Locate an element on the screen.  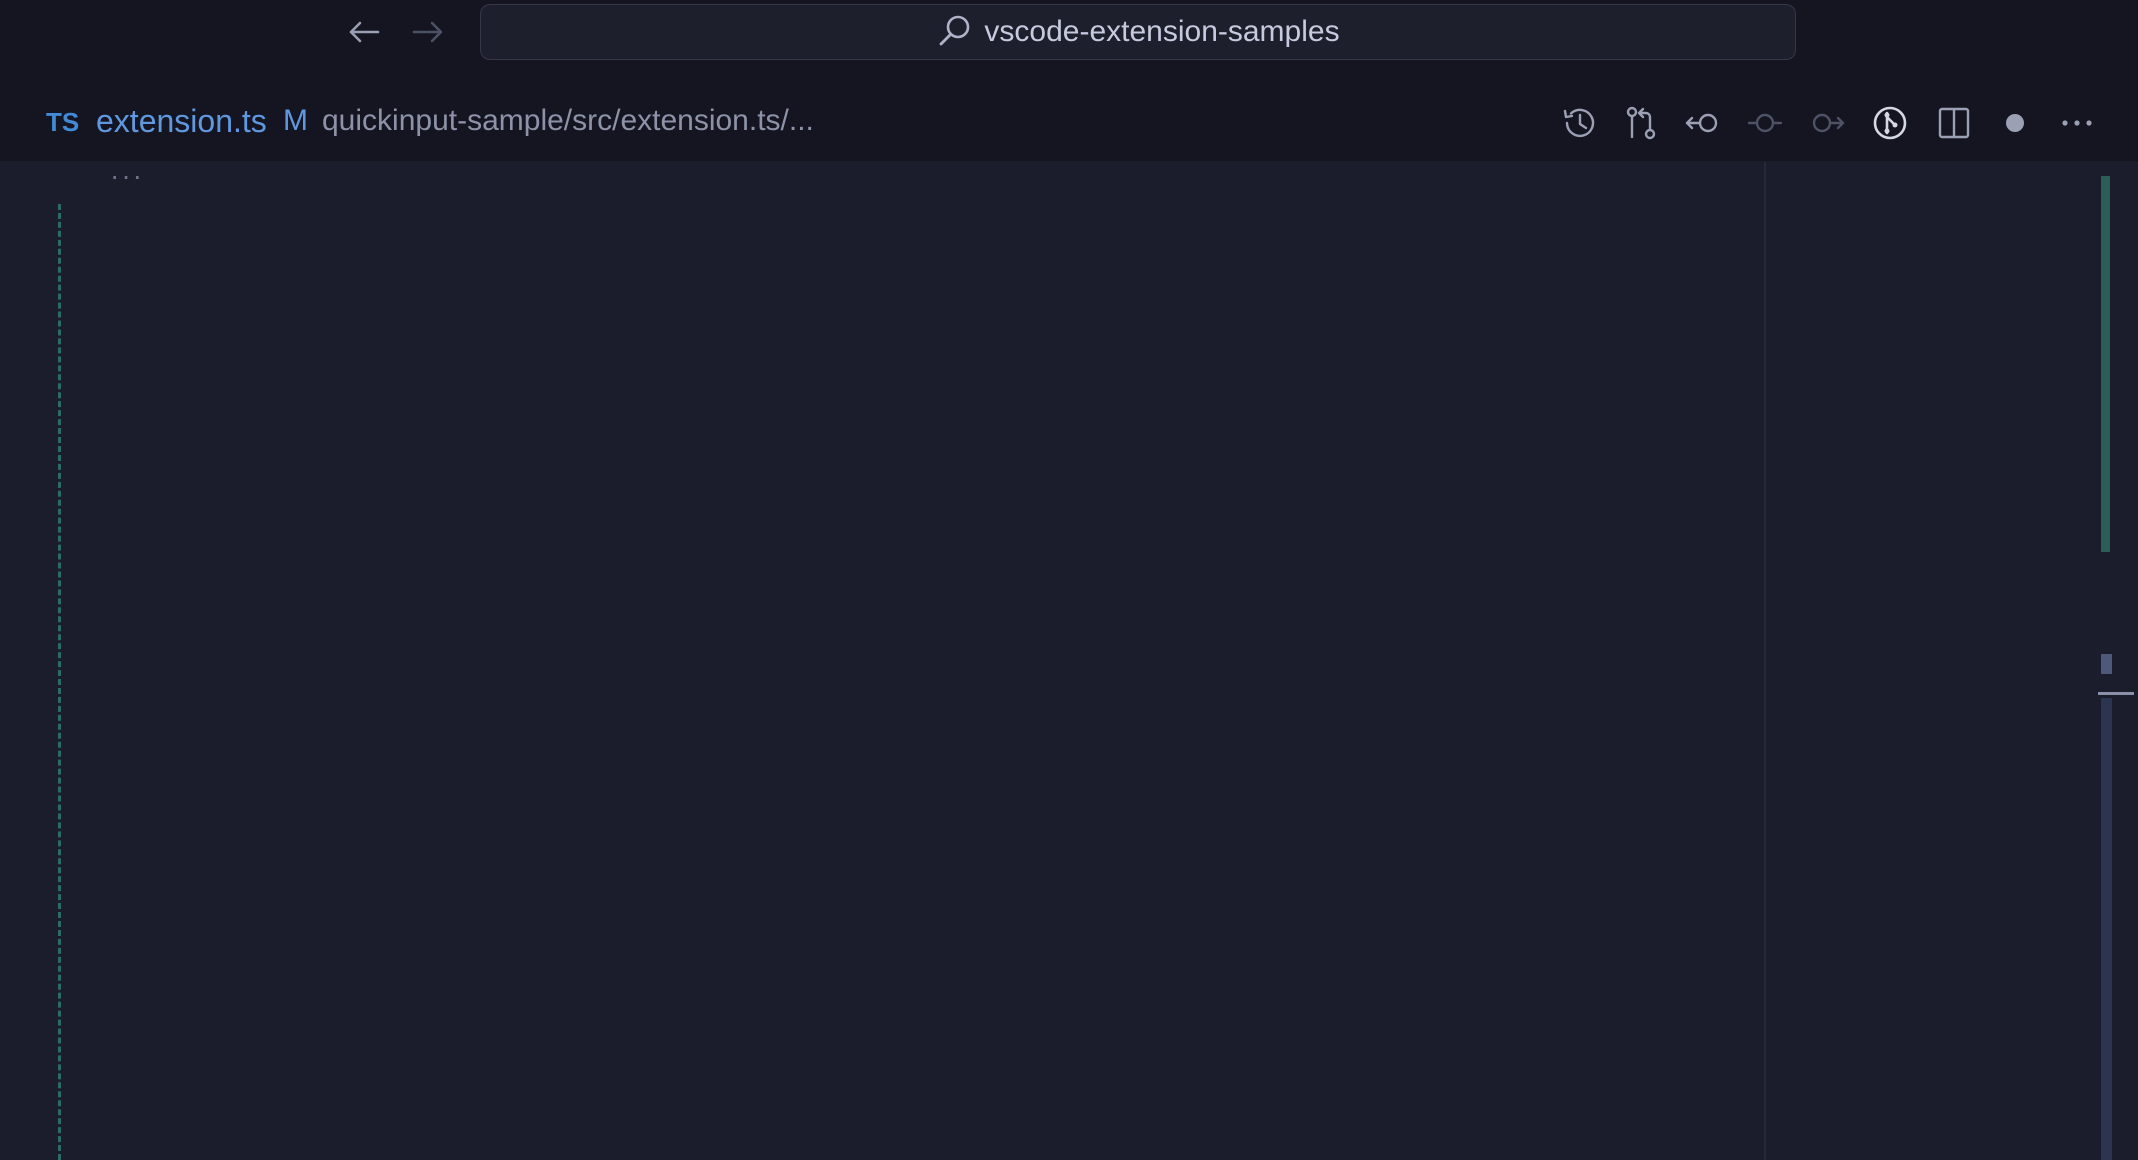
split-editor-icon is located at coordinates (1954, 123).